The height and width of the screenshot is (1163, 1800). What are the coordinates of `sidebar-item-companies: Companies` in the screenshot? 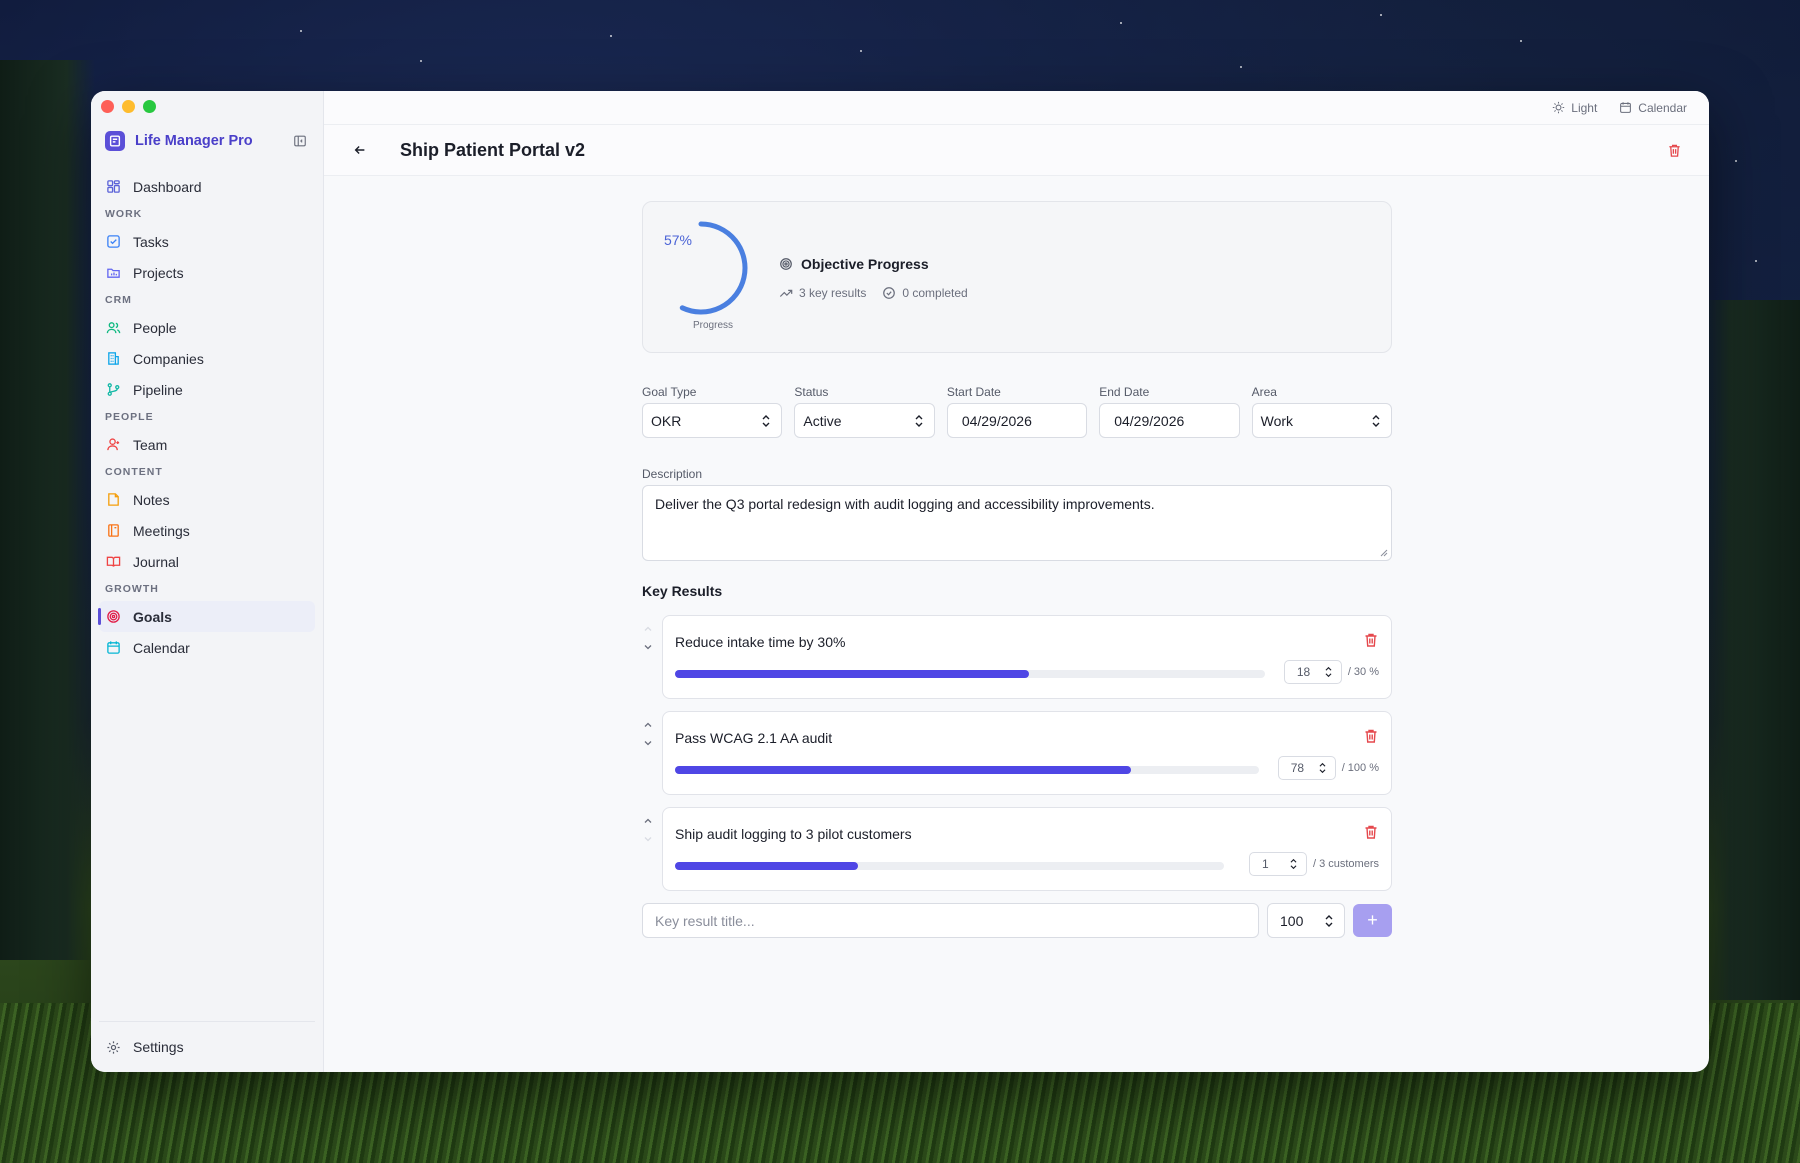 It's located at (207, 358).